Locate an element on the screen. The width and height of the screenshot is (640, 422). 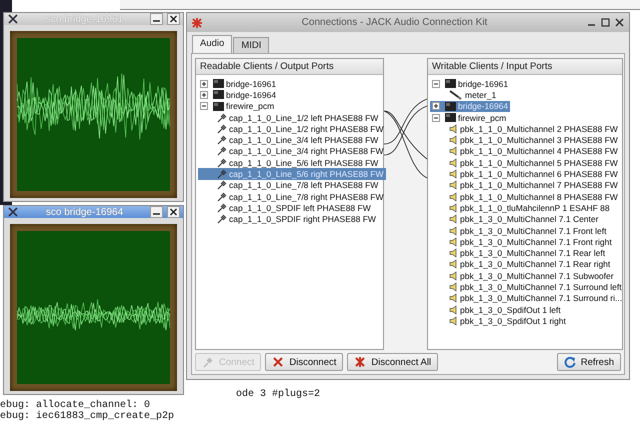
tree-item: pbk_1_3_0_SpdifOut 1 right is located at coordinates (499, 321).